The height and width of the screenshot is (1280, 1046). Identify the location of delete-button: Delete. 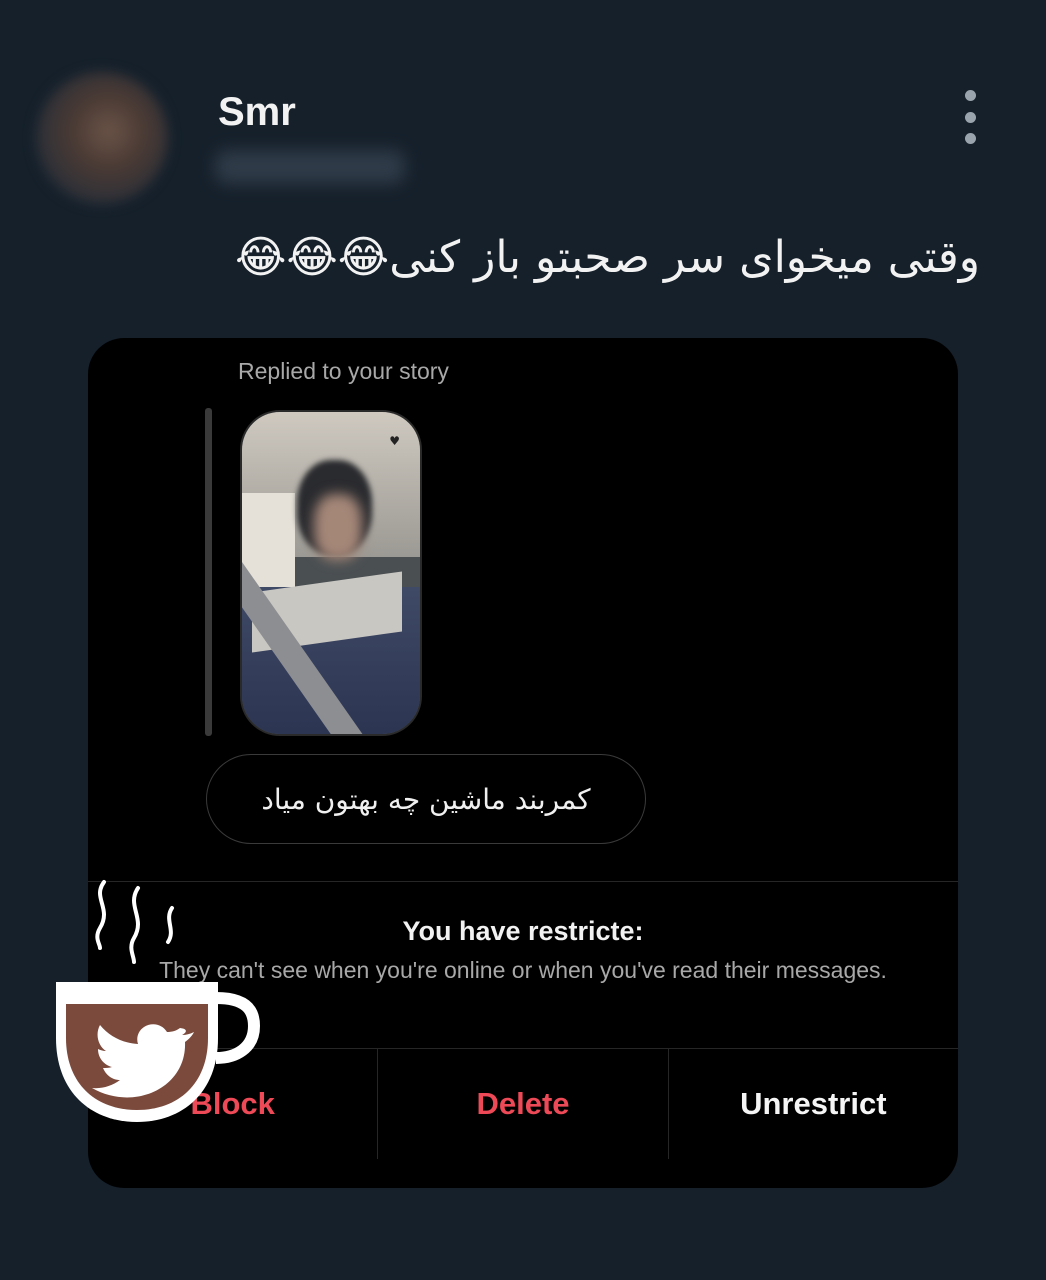
(522, 1104).